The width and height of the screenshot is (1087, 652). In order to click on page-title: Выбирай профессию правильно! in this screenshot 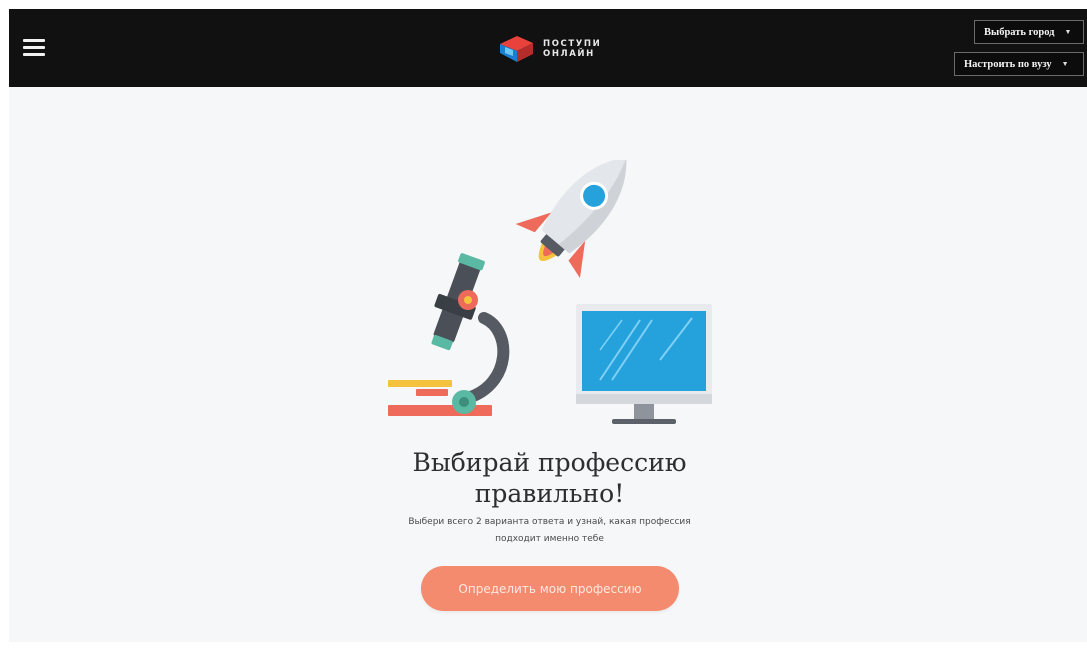, I will do `click(543, 478)`.